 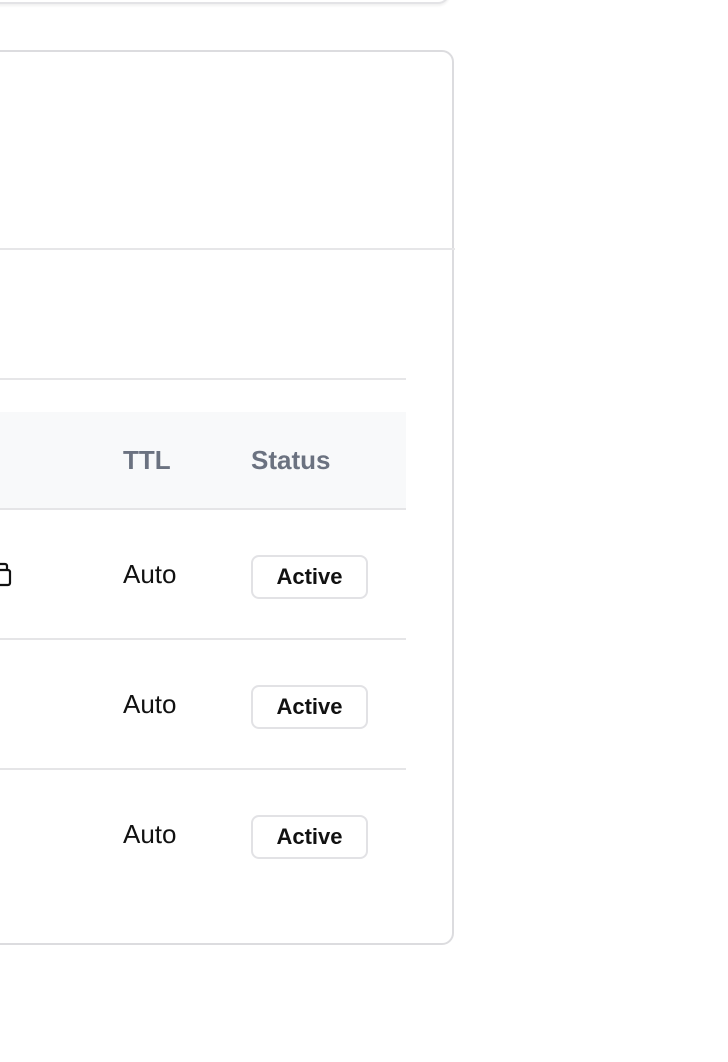 What do you see at coordinates (225, 2) in the screenshot?
I see `top-card` at bounding box center [225, 2].